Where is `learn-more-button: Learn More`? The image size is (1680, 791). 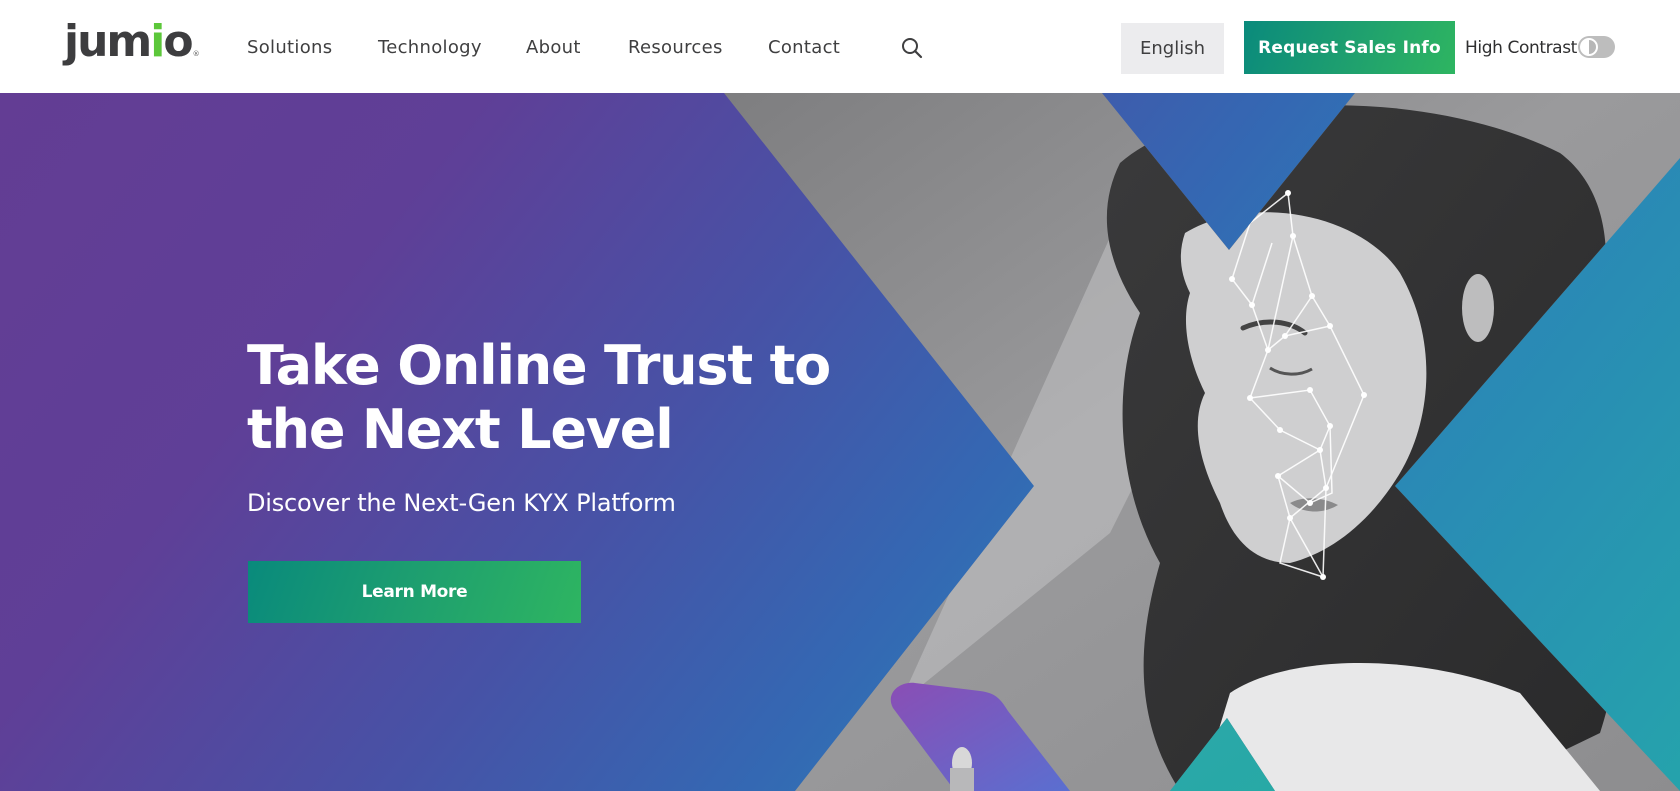
learn-more-button: Learn More is located at coordinates (414, 592).